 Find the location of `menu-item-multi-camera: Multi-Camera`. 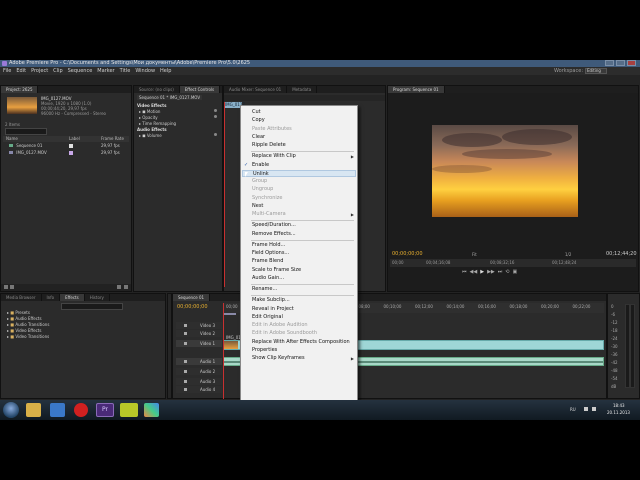

menu-item-multi-camera: Multi-Camera is located at coordinates (269, 214).